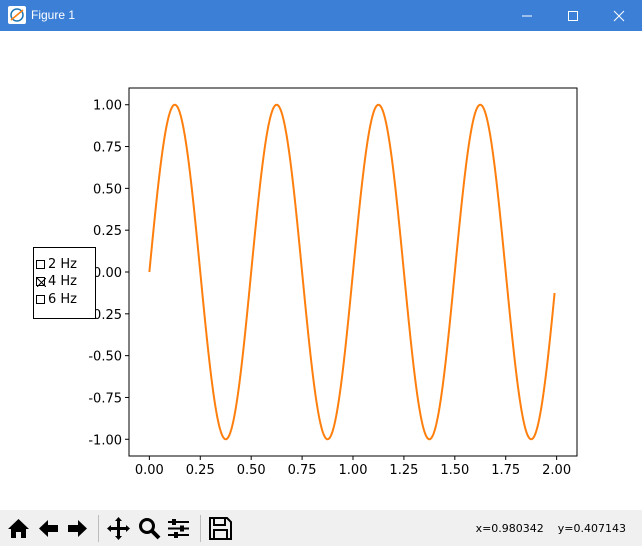  I want to click on forward-button, so click(77, 528).